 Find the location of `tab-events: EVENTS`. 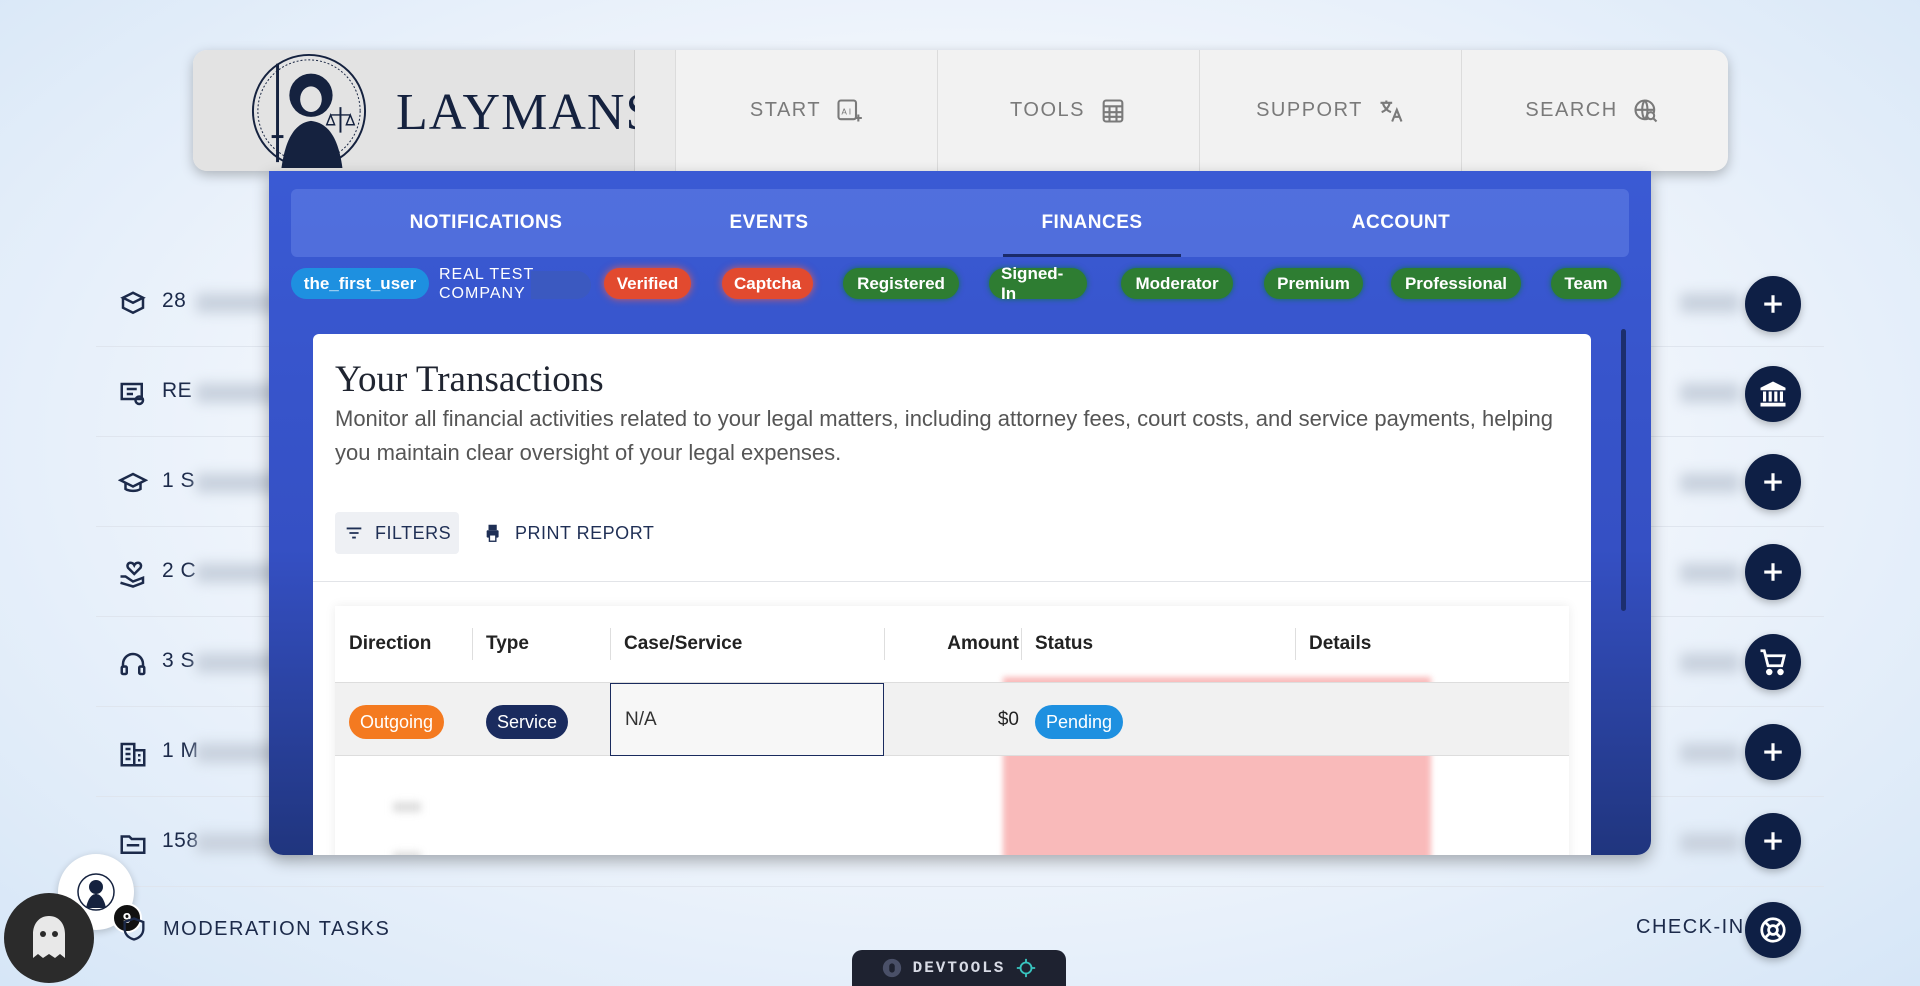

tab-events: EVENTS is located at coordinates (769, 223).